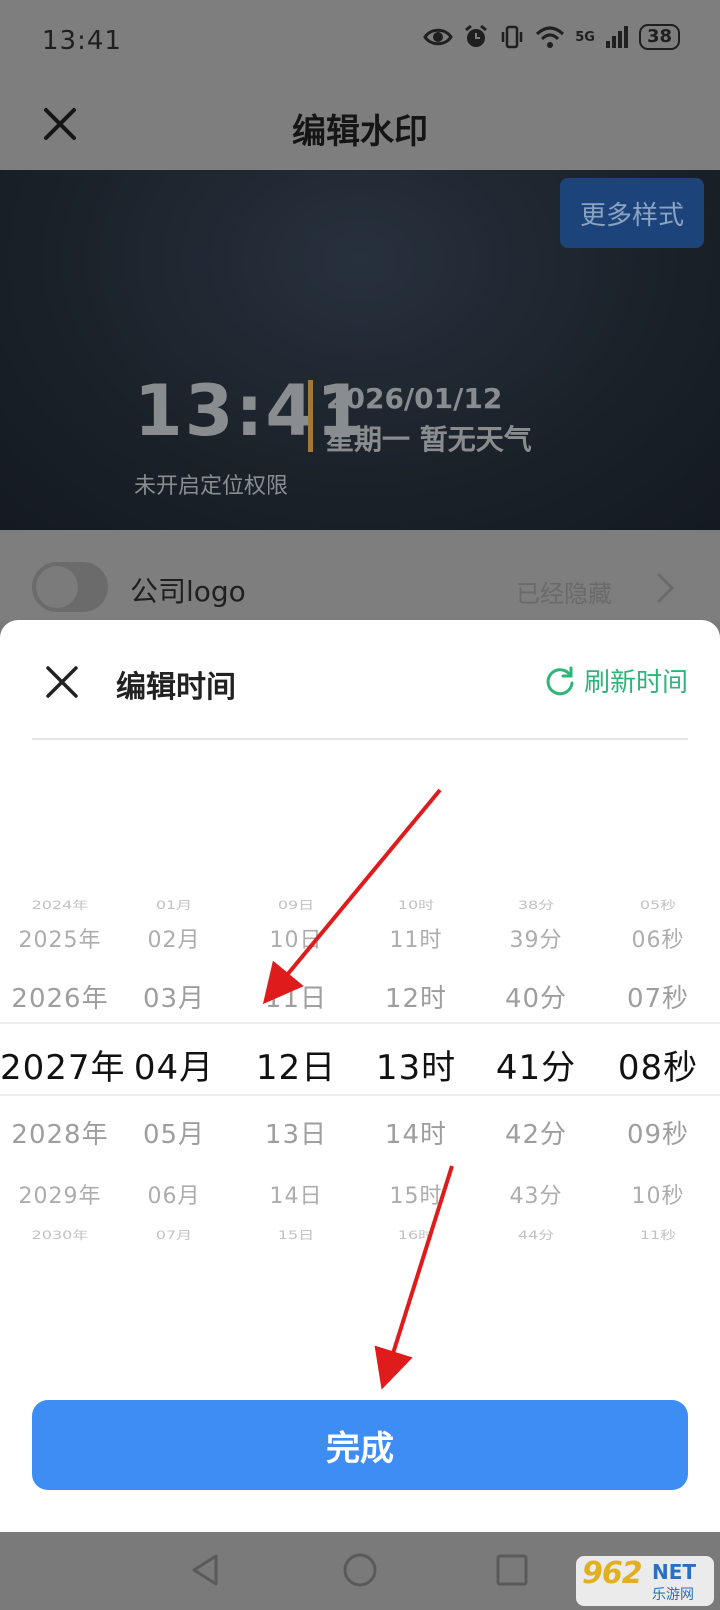  Describe the element at coordinates (360, 739) in the screenshot. I see `sheet-divider` at that location.